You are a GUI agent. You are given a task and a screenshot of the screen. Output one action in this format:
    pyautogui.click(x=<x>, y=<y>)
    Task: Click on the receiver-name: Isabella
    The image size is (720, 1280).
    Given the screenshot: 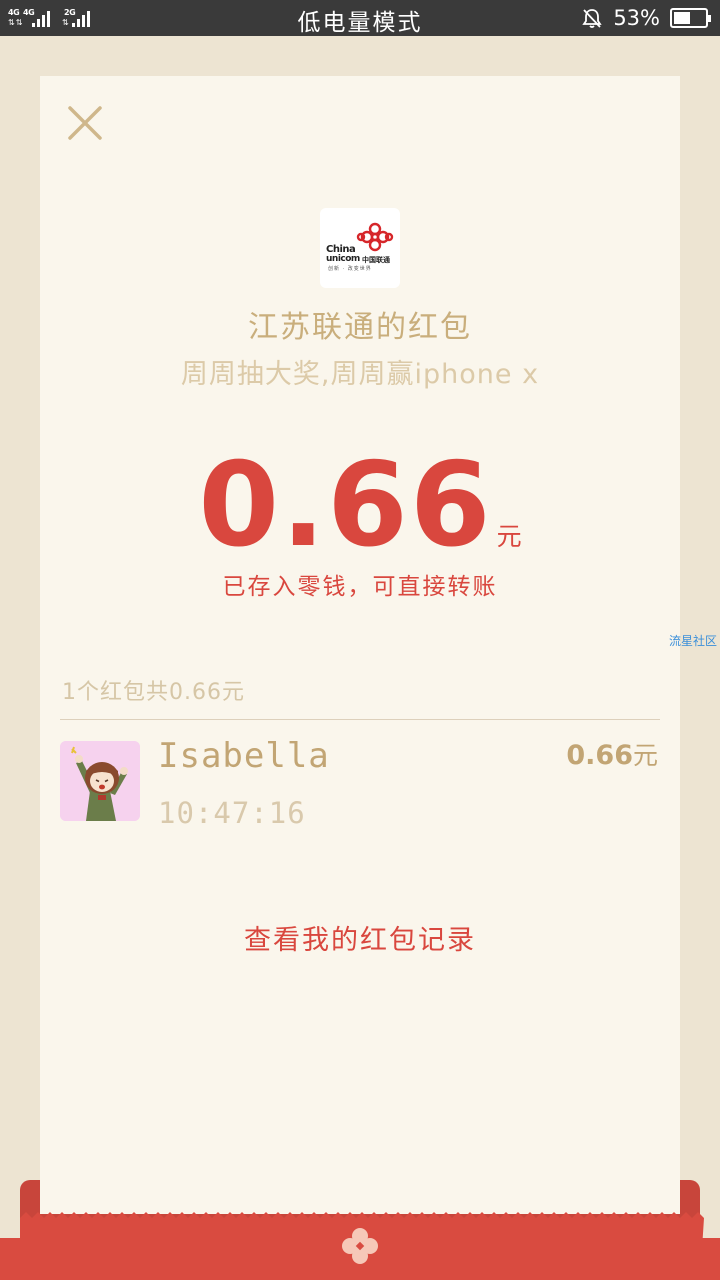 What is the action you would take?
    pyautogui.click(x=244, y=756)
    